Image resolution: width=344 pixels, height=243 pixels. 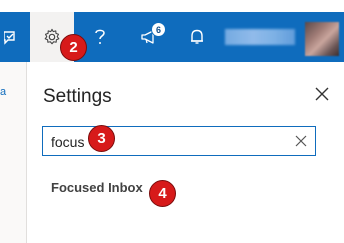 What do you see at coordinates (301, 141) in the screenshot?
I see `clear-search-icon` at bounding box center [301, 141].